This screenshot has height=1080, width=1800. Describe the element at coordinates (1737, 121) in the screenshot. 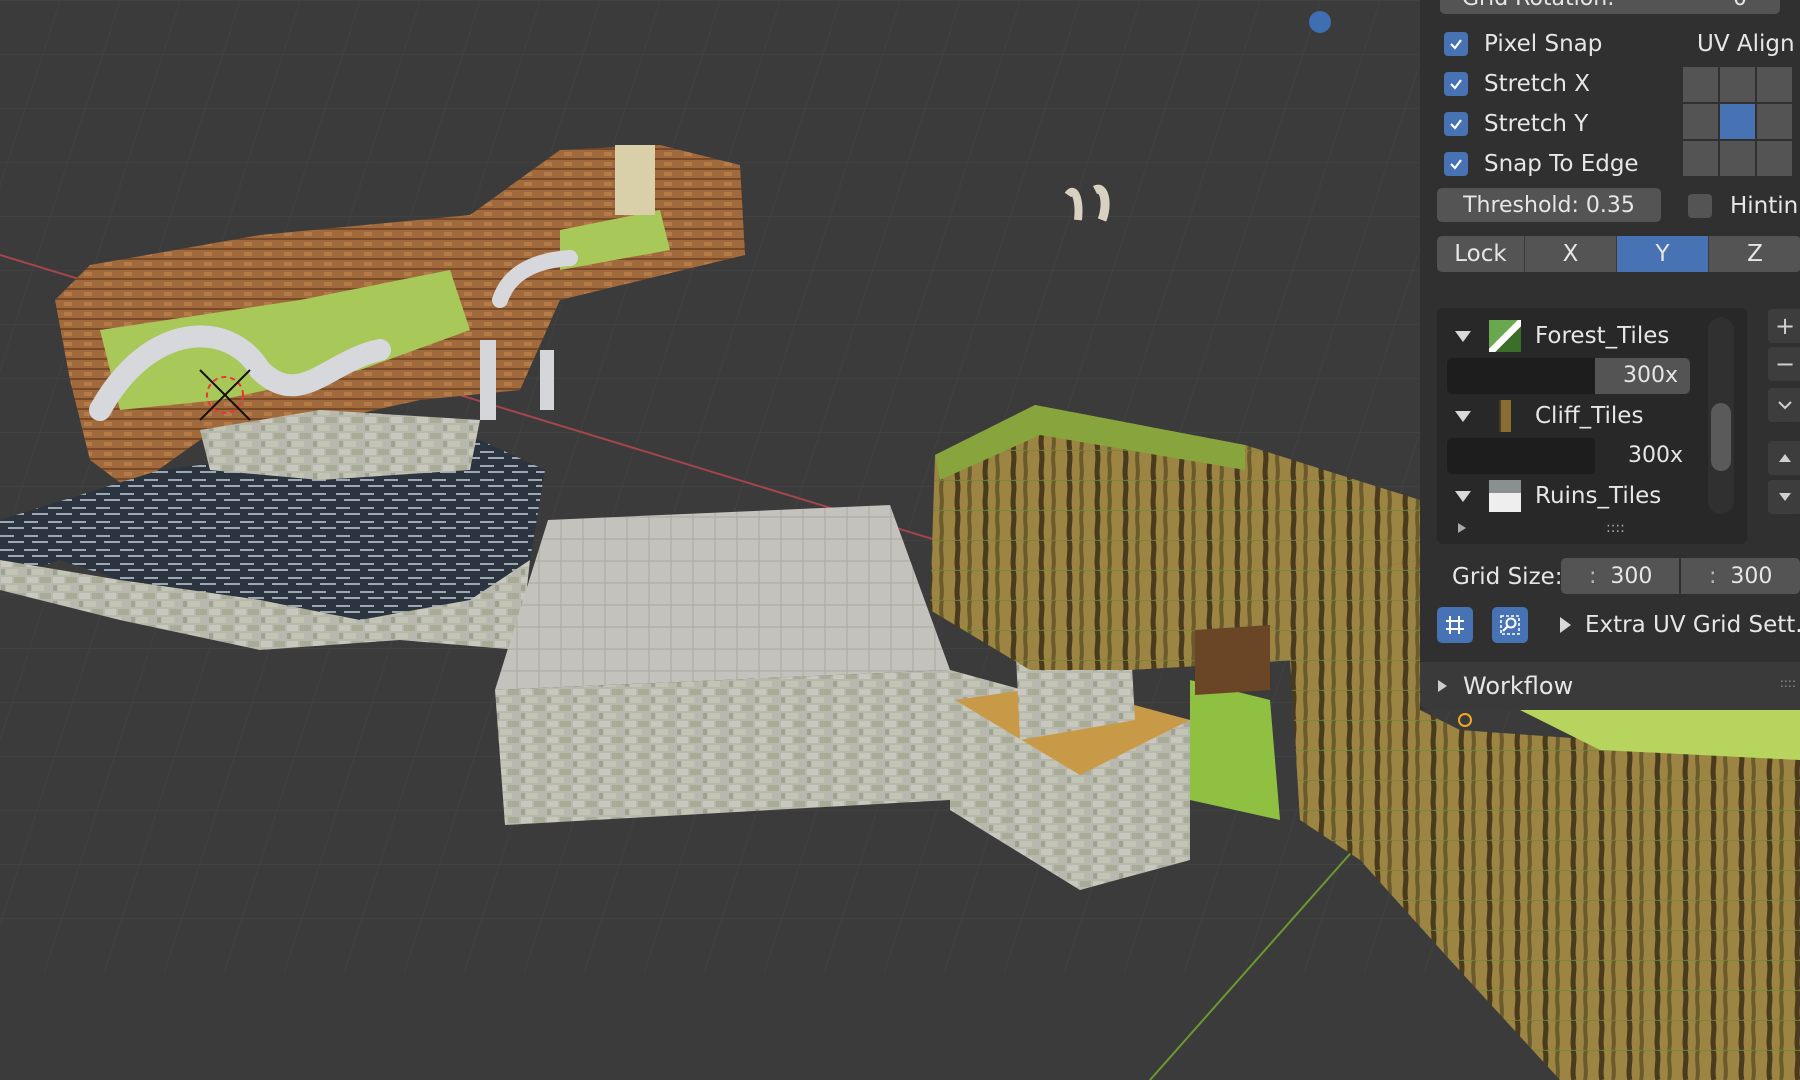

I see `uv-align-center` at that location.